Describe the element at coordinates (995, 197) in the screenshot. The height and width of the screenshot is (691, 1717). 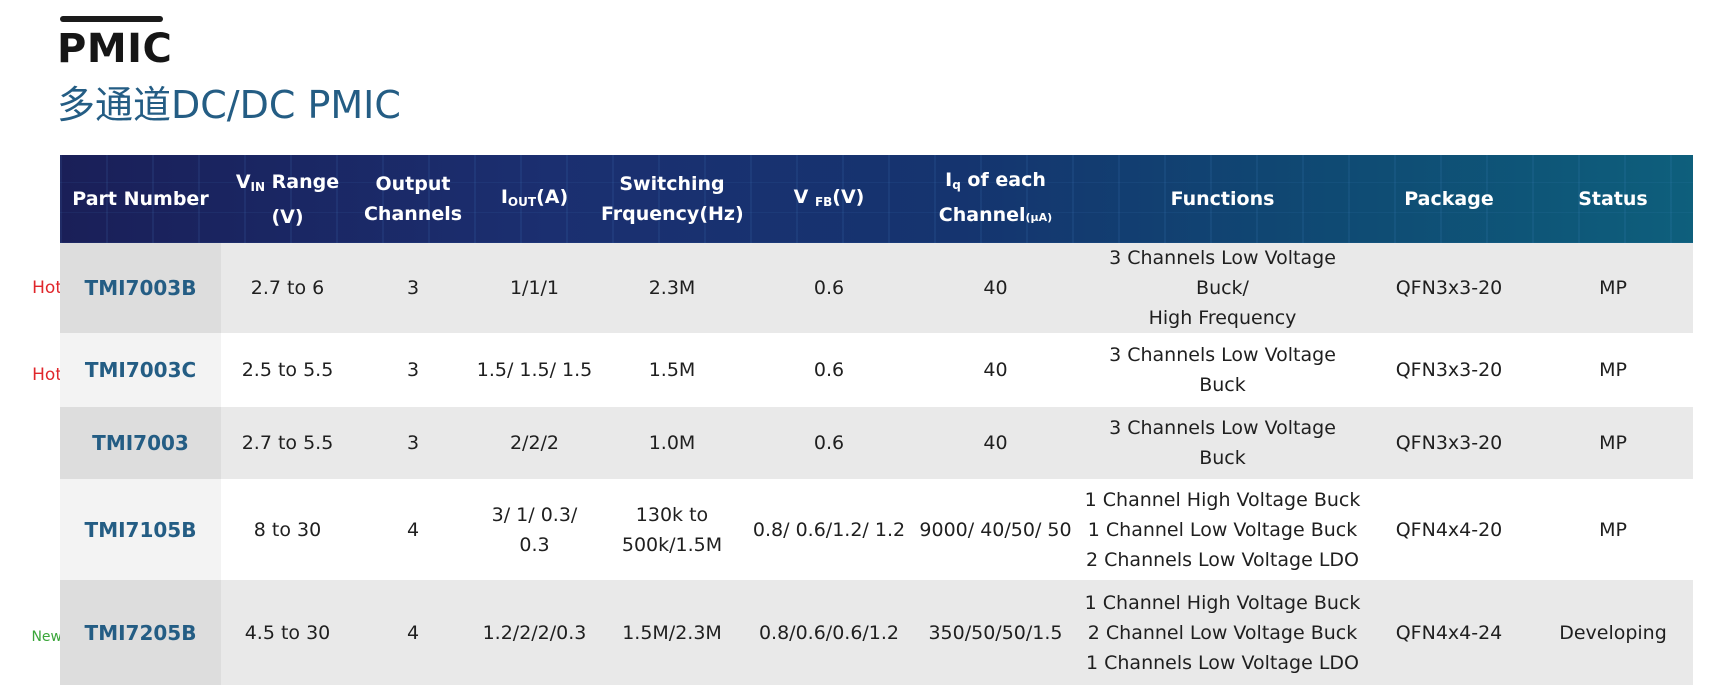
I see `header-iq: Iq of each Channel(μA)` at that location.